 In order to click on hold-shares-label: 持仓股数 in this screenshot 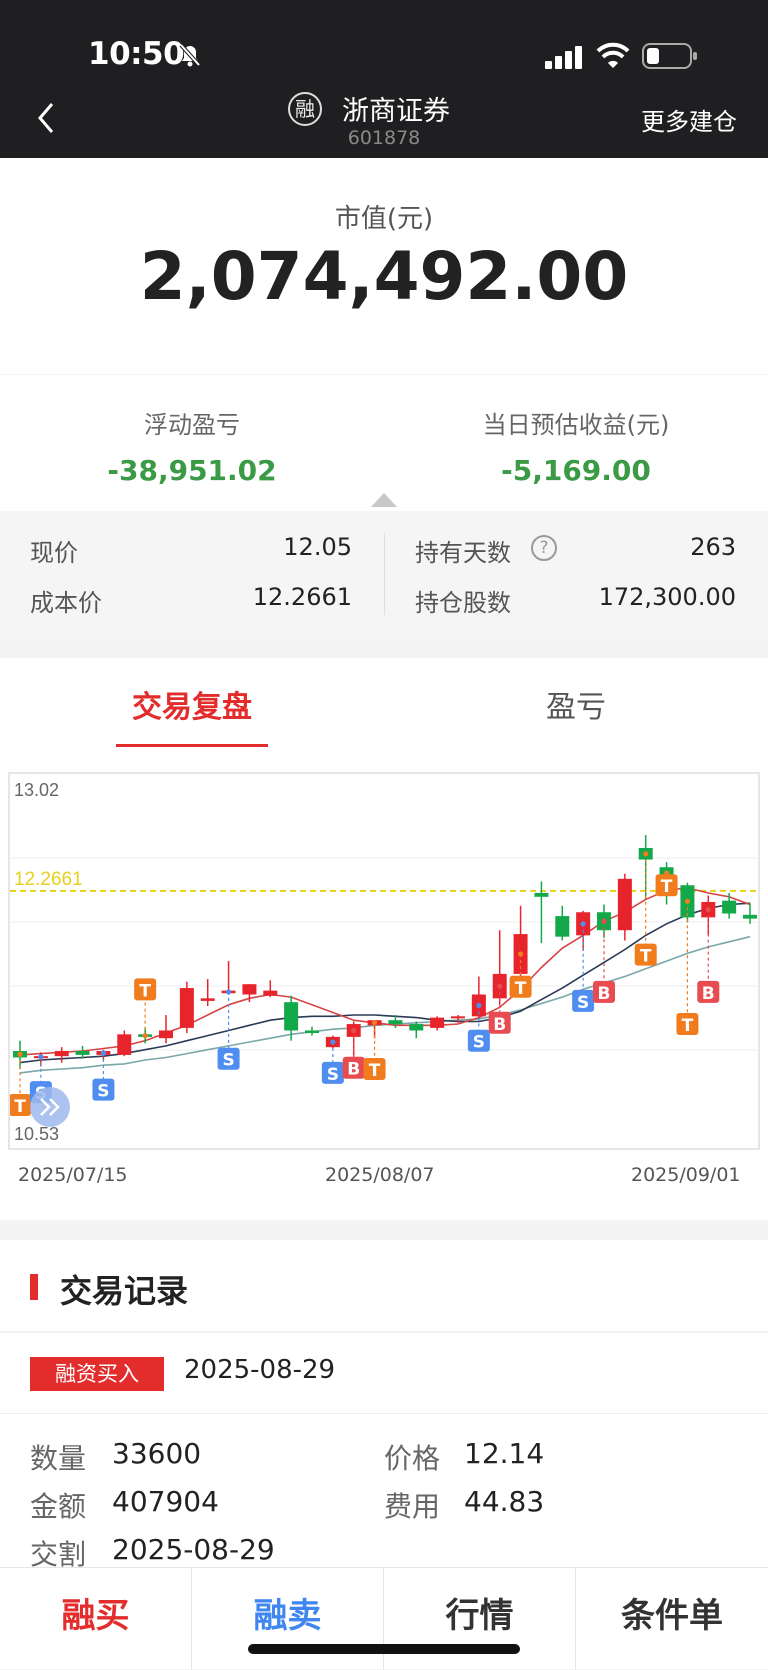, I will do `click(463, 603)`.